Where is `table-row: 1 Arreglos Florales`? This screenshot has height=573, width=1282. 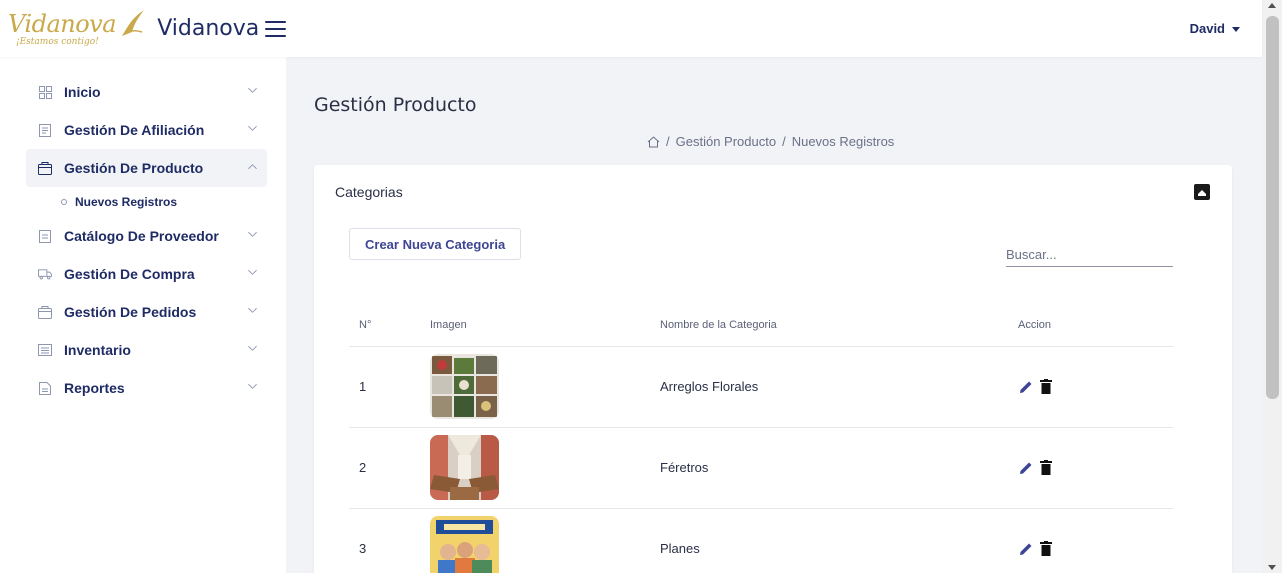 table-row: 1 Arreglos Florales is located at coordinates (761, 387).